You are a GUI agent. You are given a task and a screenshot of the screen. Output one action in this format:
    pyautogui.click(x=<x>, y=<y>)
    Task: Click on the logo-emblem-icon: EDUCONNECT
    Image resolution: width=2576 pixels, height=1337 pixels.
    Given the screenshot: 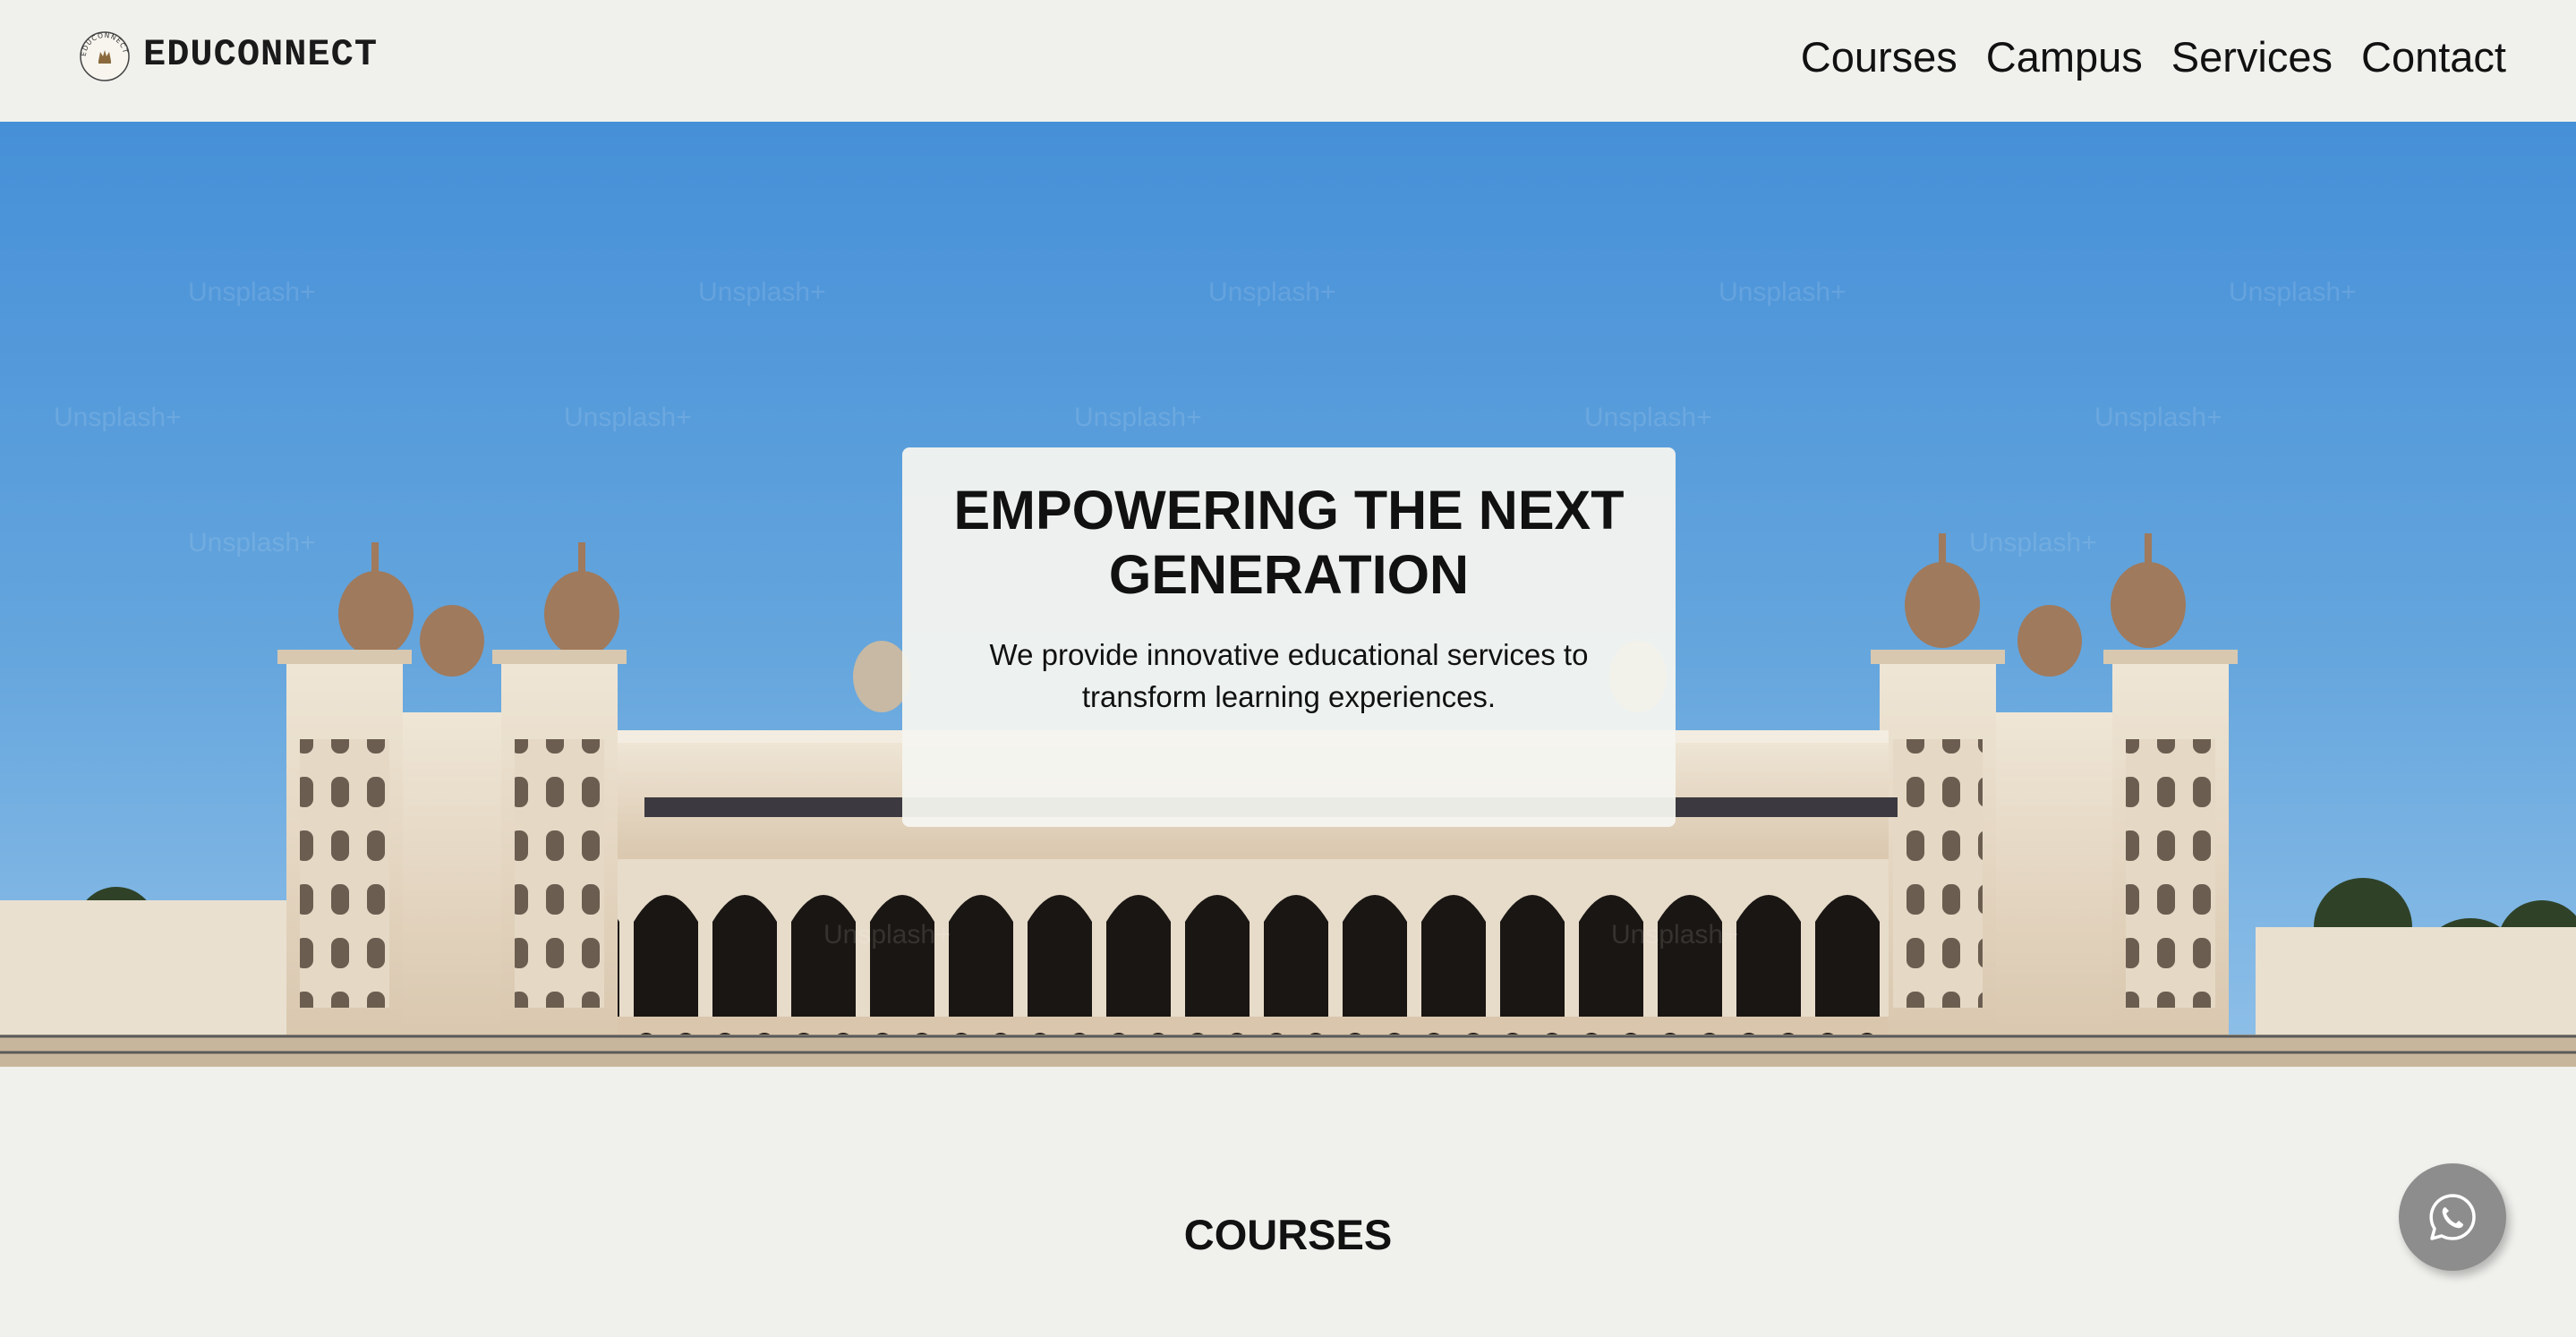 What is the action you would take?
    pyautogui.click(x=105, y=56)
    